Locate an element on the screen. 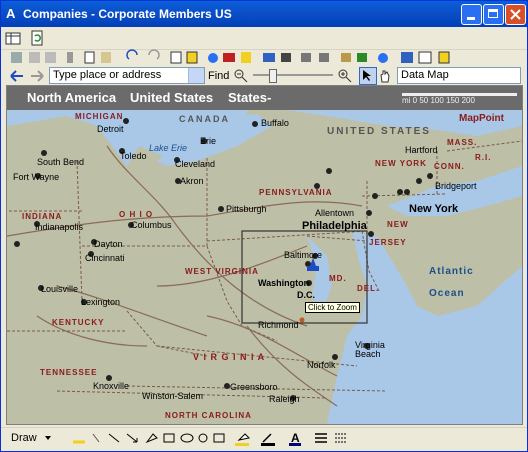 This screenshot has width=528, height=452. city-dayton: Dayton is located at coordinates (108, 244).